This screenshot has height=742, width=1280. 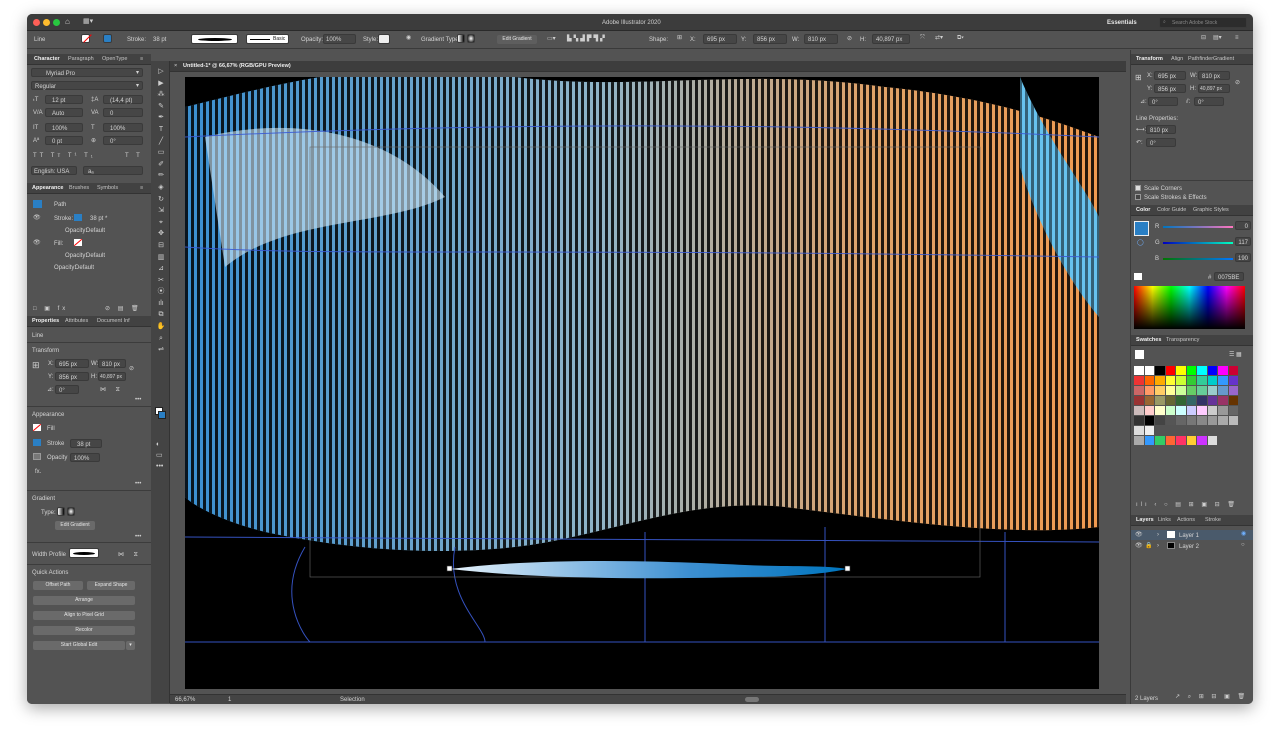 I want to click on panel-menu-icon: ▤▾, so click(x=1217, y=38).